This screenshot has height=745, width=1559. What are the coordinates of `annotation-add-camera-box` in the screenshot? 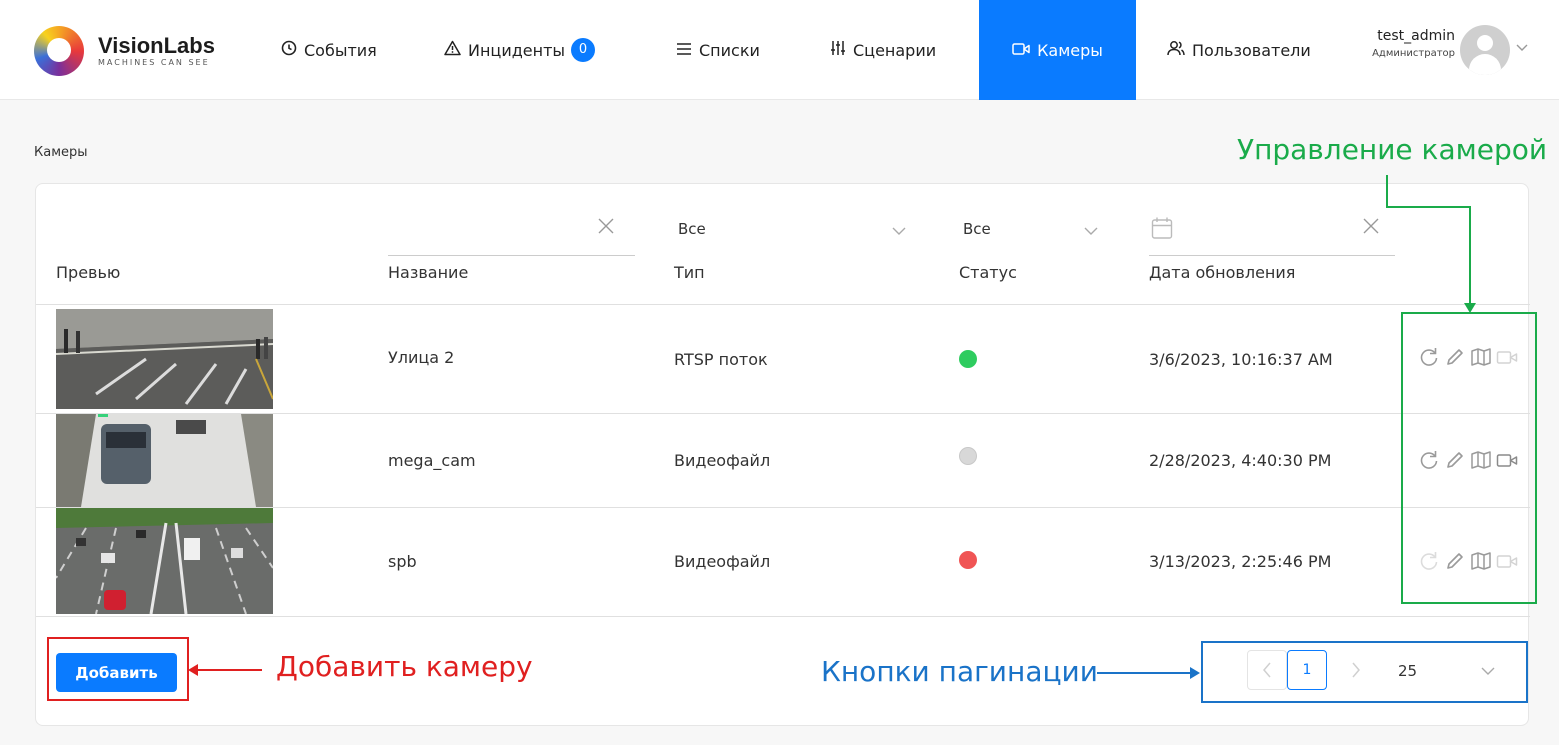 It's located at (118, 669).